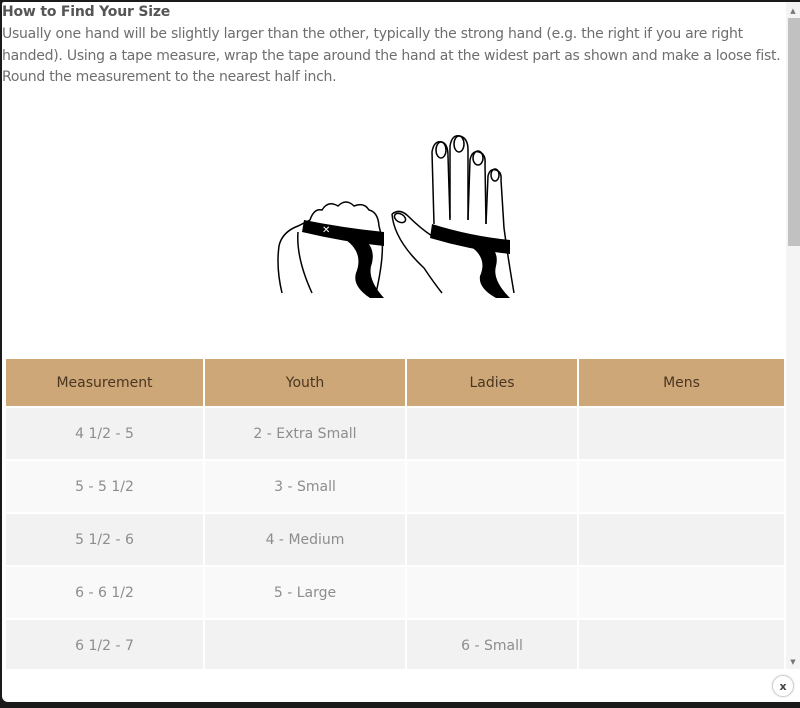 The image size is (800, 708). I want to click on table-row: 5 - 5 1/2 3 - Small, so click(395, 486).